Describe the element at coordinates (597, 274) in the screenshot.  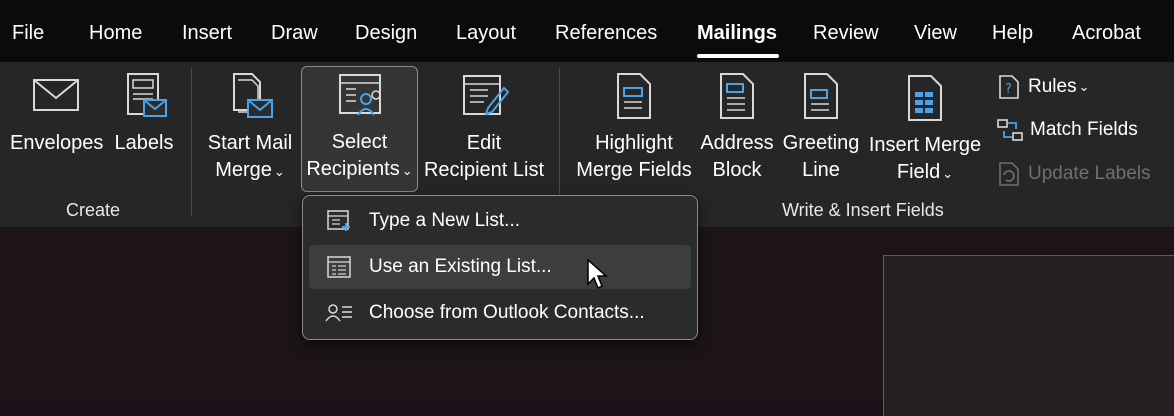
I see `mouse-cursor-icon` at that location.